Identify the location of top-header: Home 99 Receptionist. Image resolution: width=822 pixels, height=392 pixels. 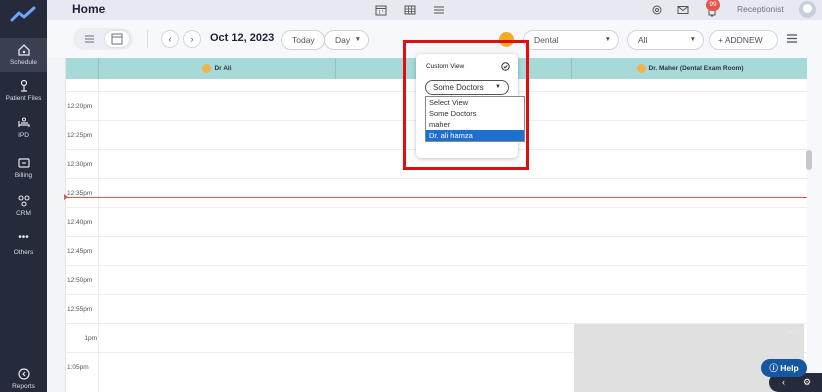
(434, 10).